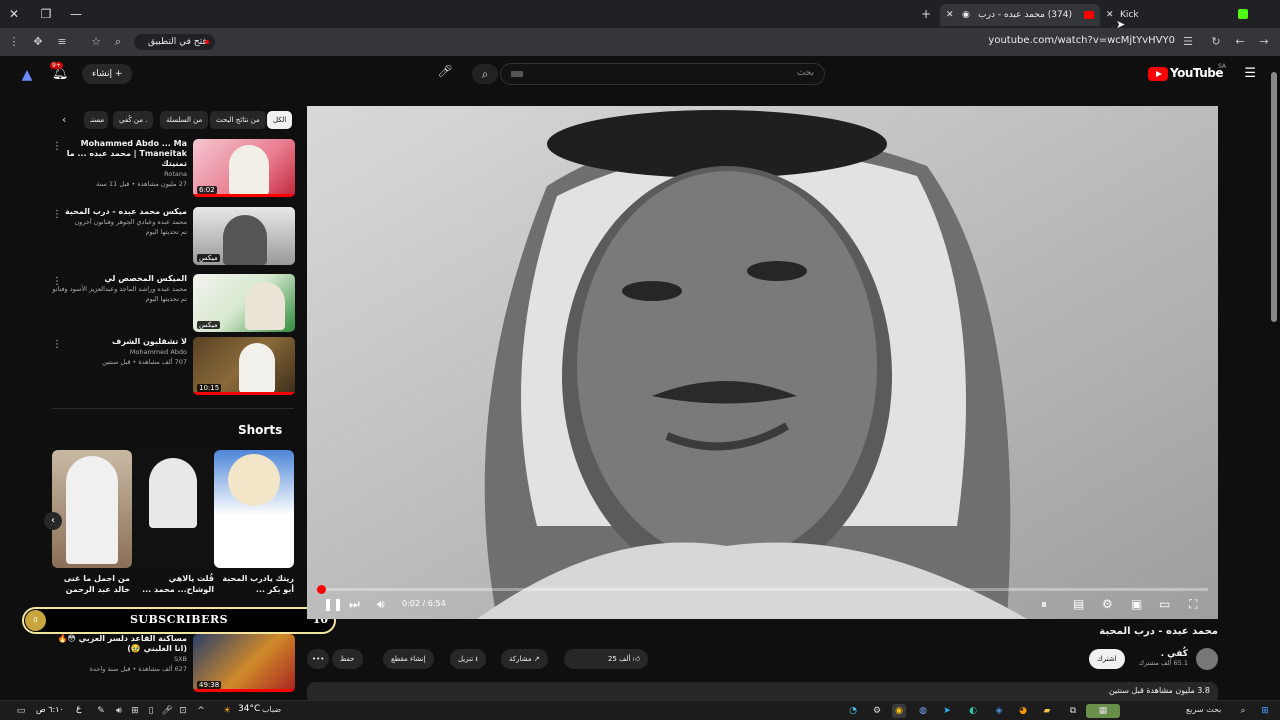 This screenshot has height=720, width=1280. Describe the element at coordinates (408, 659) in the screenshot. I see `clip-button: إنشاء مقطع` at that location.